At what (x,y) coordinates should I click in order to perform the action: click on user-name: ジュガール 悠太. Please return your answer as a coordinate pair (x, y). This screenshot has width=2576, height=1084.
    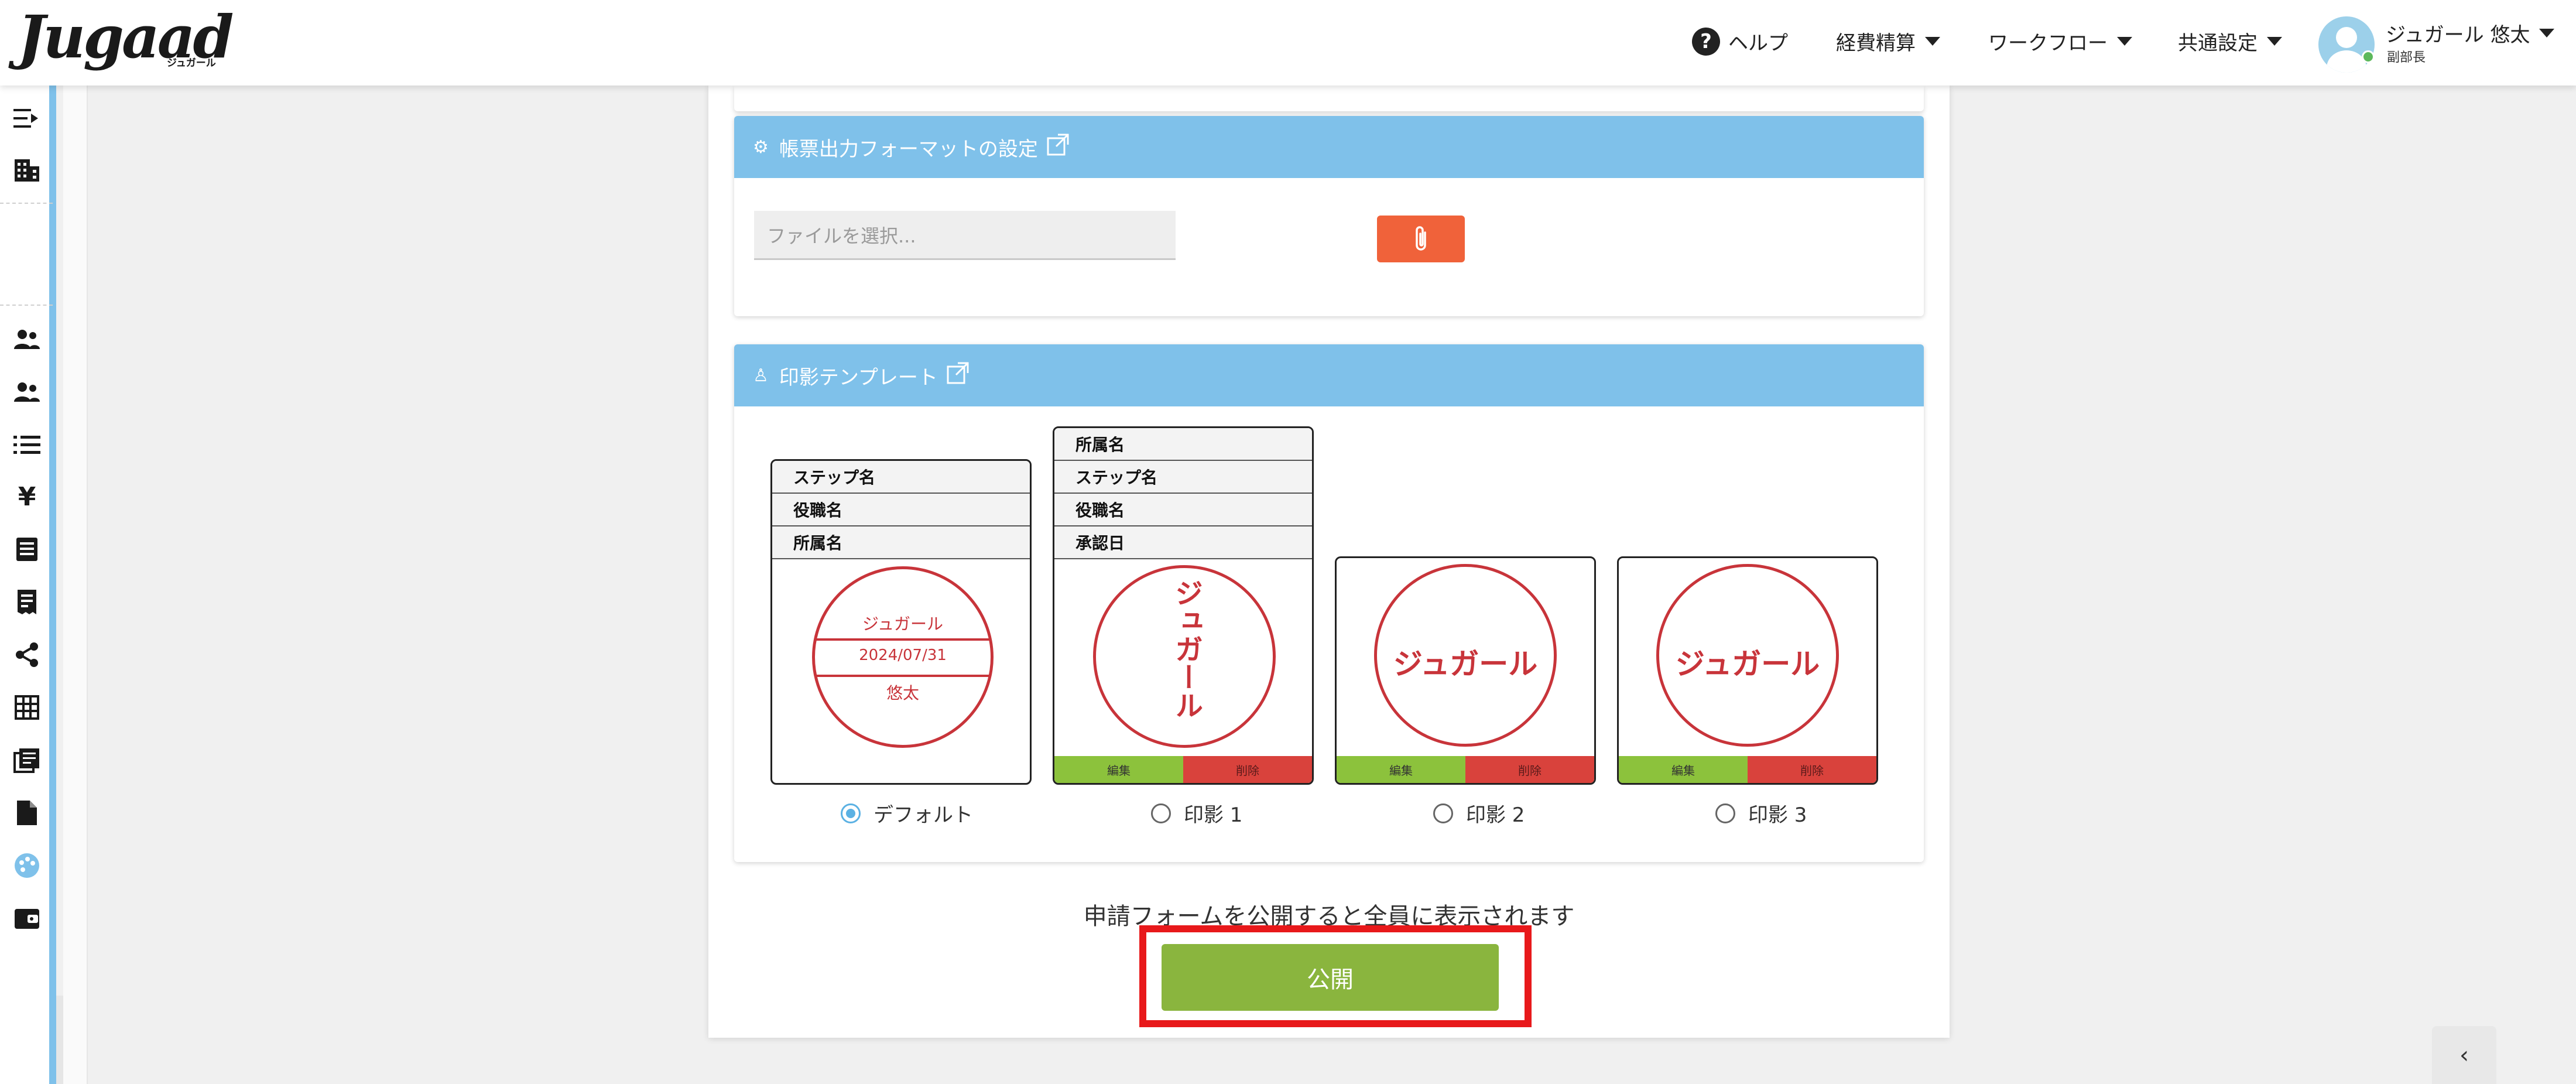
    Looking at the image, I should click on (2458, 35).